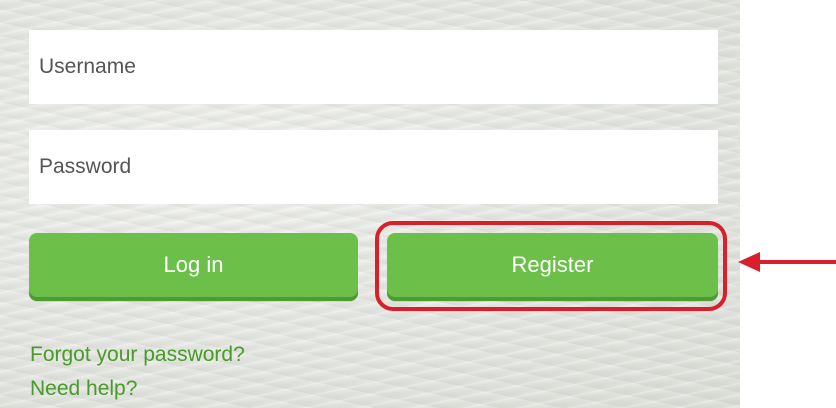 The image size is (836, 408). I want to click on register-button: Register, so click(552, 267).